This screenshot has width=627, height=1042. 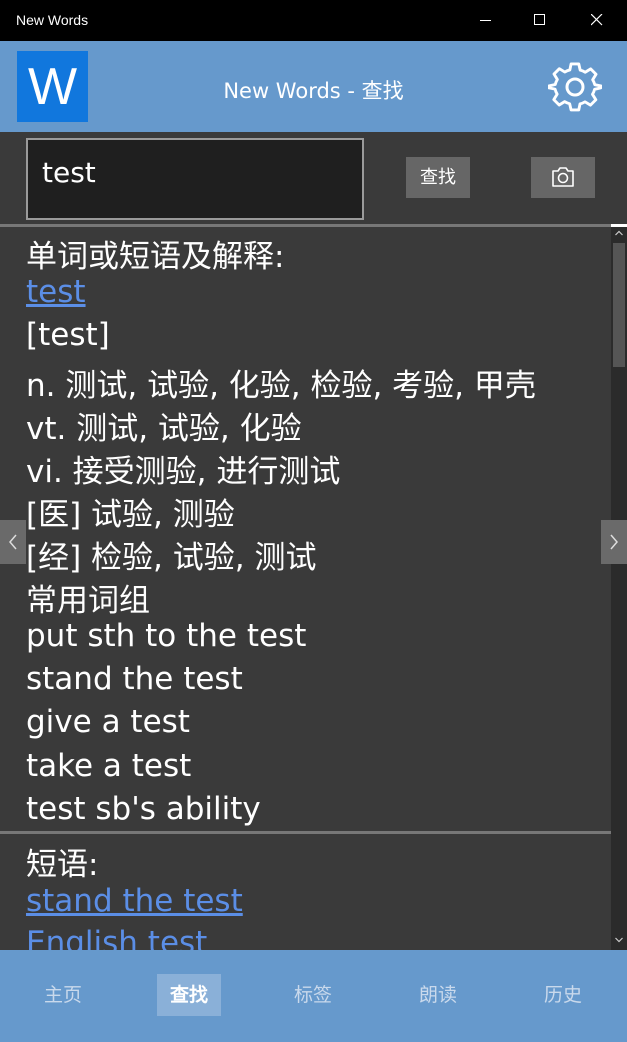 I want to click on nav-item-read-aloud: 朗读, so click(x=438, y=995).